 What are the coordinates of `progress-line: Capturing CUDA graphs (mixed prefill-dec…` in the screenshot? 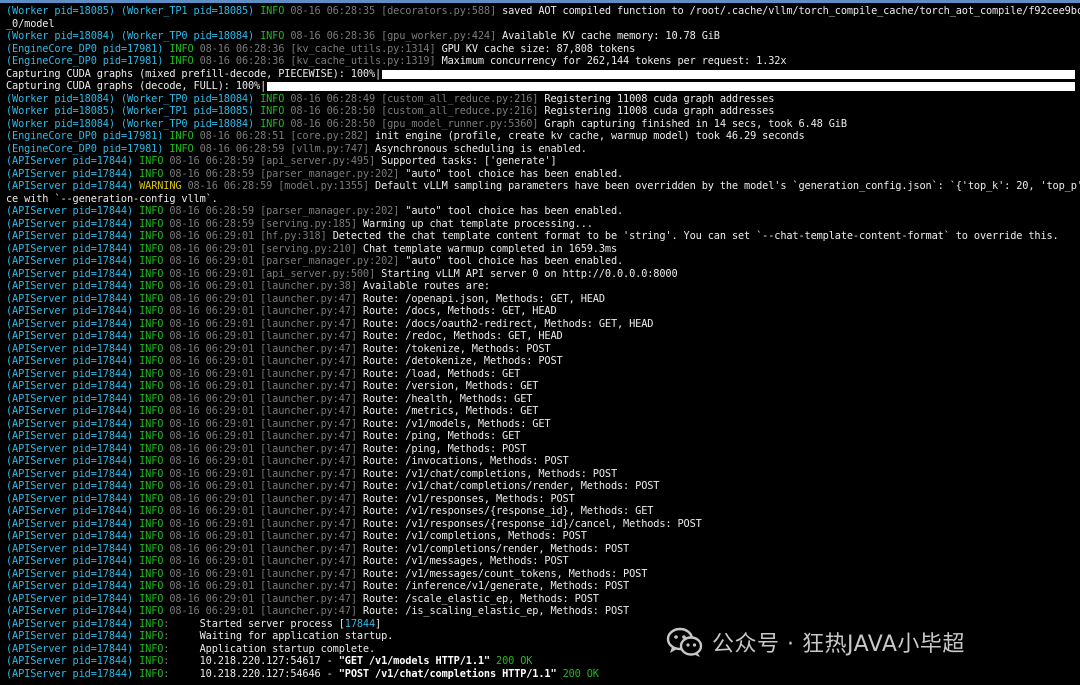 It's located at (540, 73).